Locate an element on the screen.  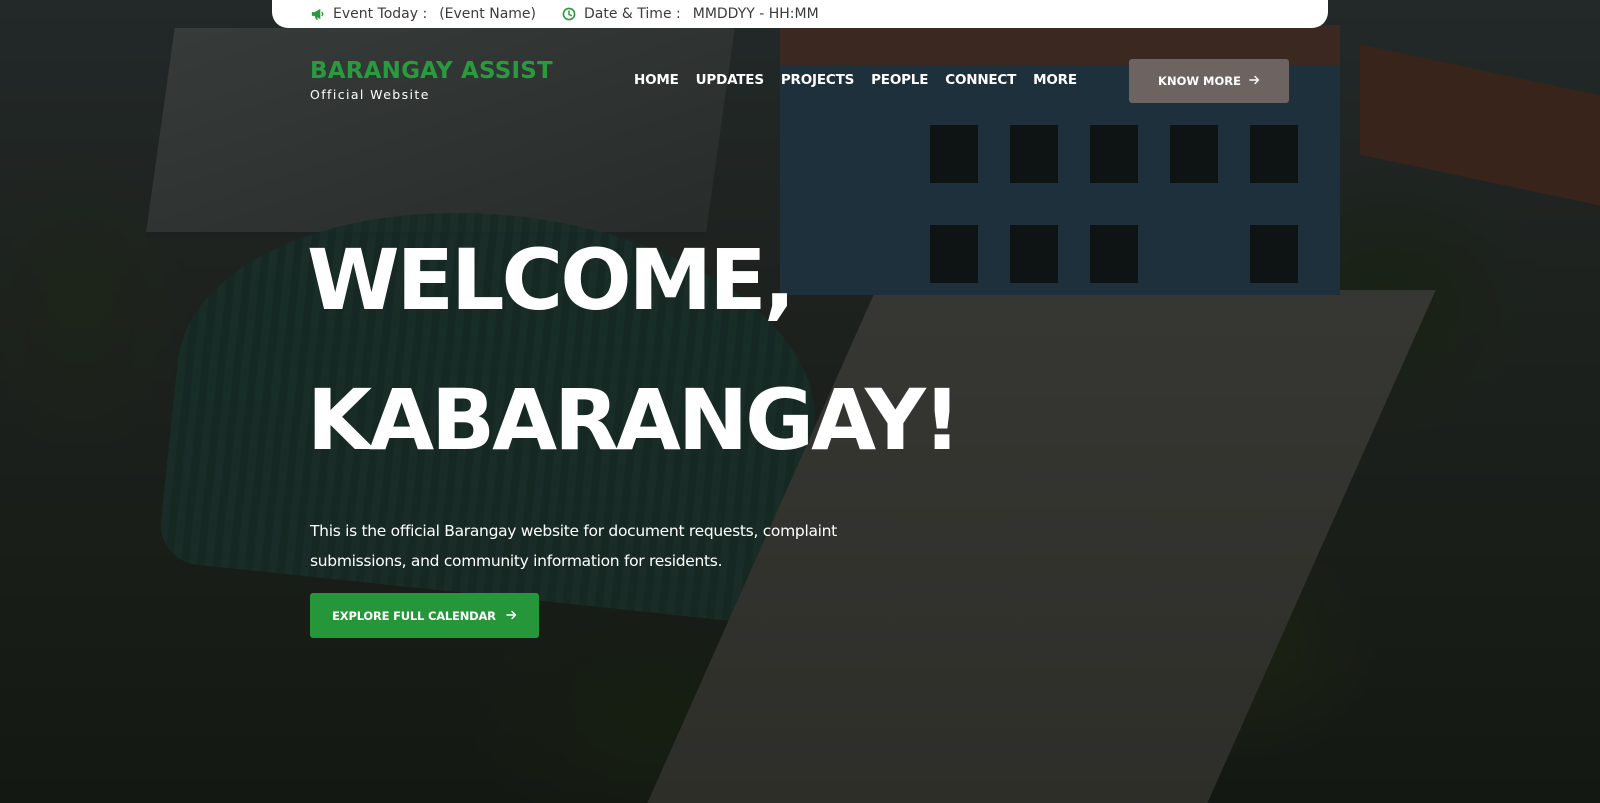
datetime-label: Date & Time : is located at coordinates (632, 14).